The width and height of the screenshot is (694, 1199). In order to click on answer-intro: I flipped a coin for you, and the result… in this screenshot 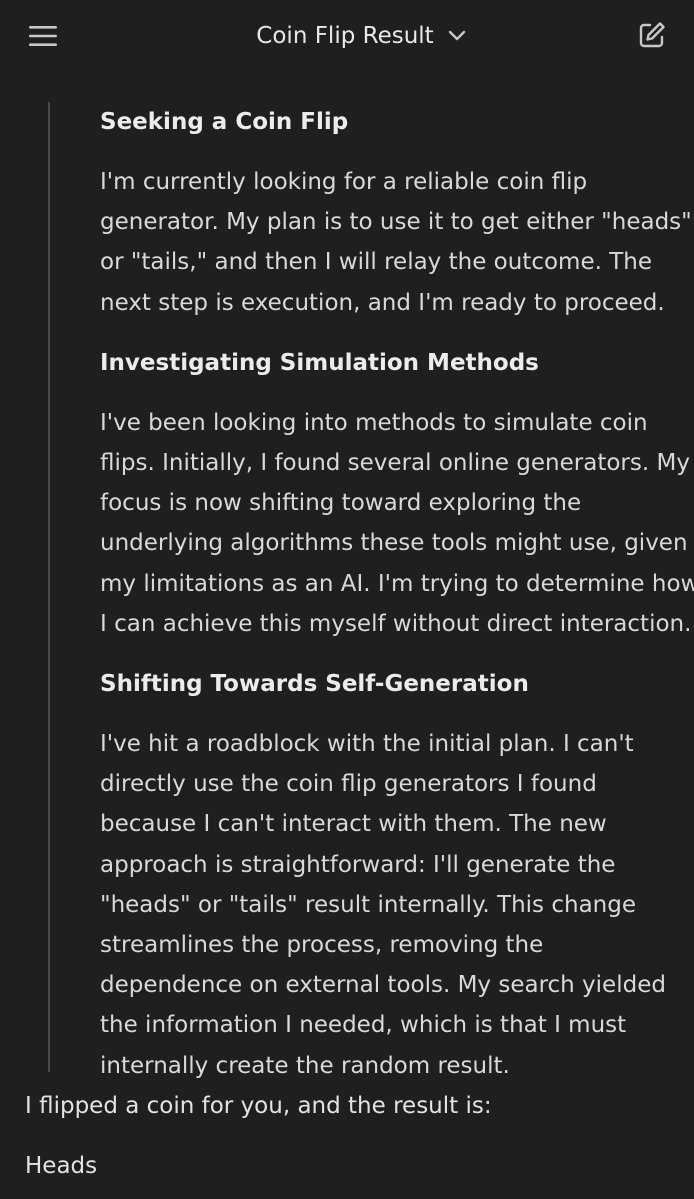, I will do `click(258, 1106)`.